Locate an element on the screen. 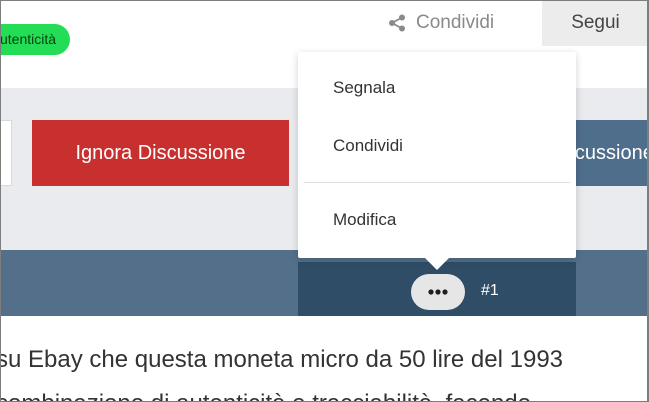 The height and width of the screenshot is (402, 649). ignore-discussion-button: Ignora Discussione is located at coordinates (160, 153).